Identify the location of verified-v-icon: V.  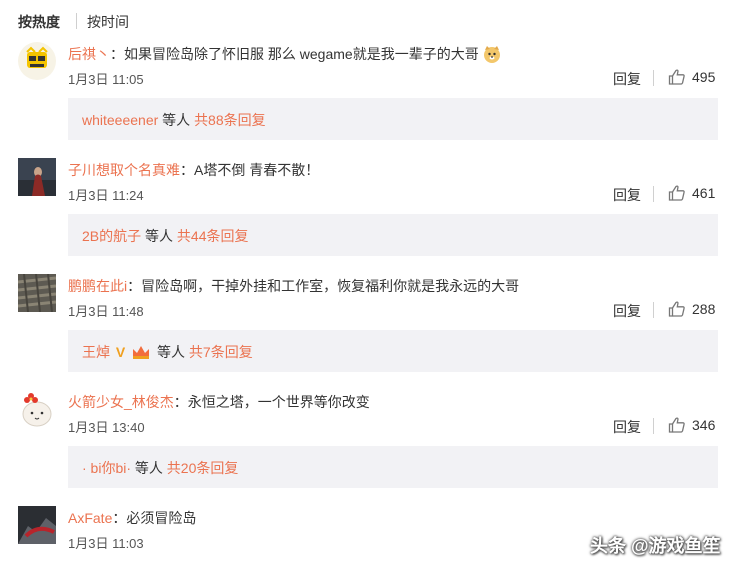
(120, 352).